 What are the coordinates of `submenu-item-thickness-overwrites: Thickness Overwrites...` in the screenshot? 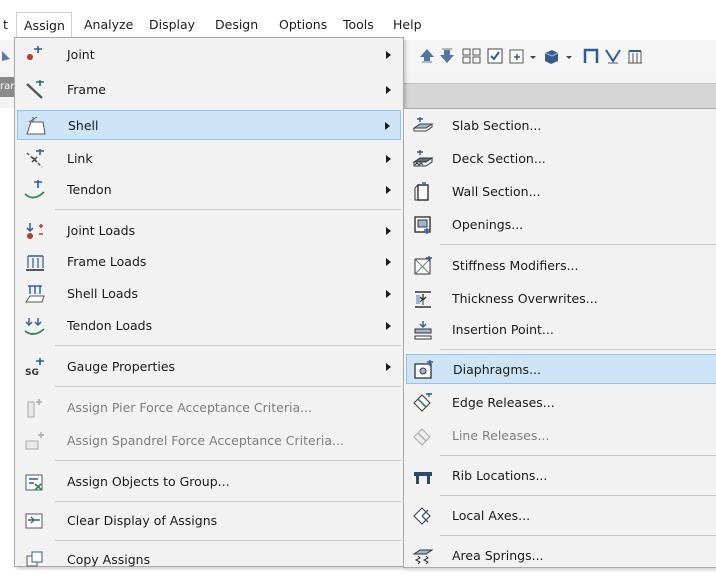 It's located at (561, 299).